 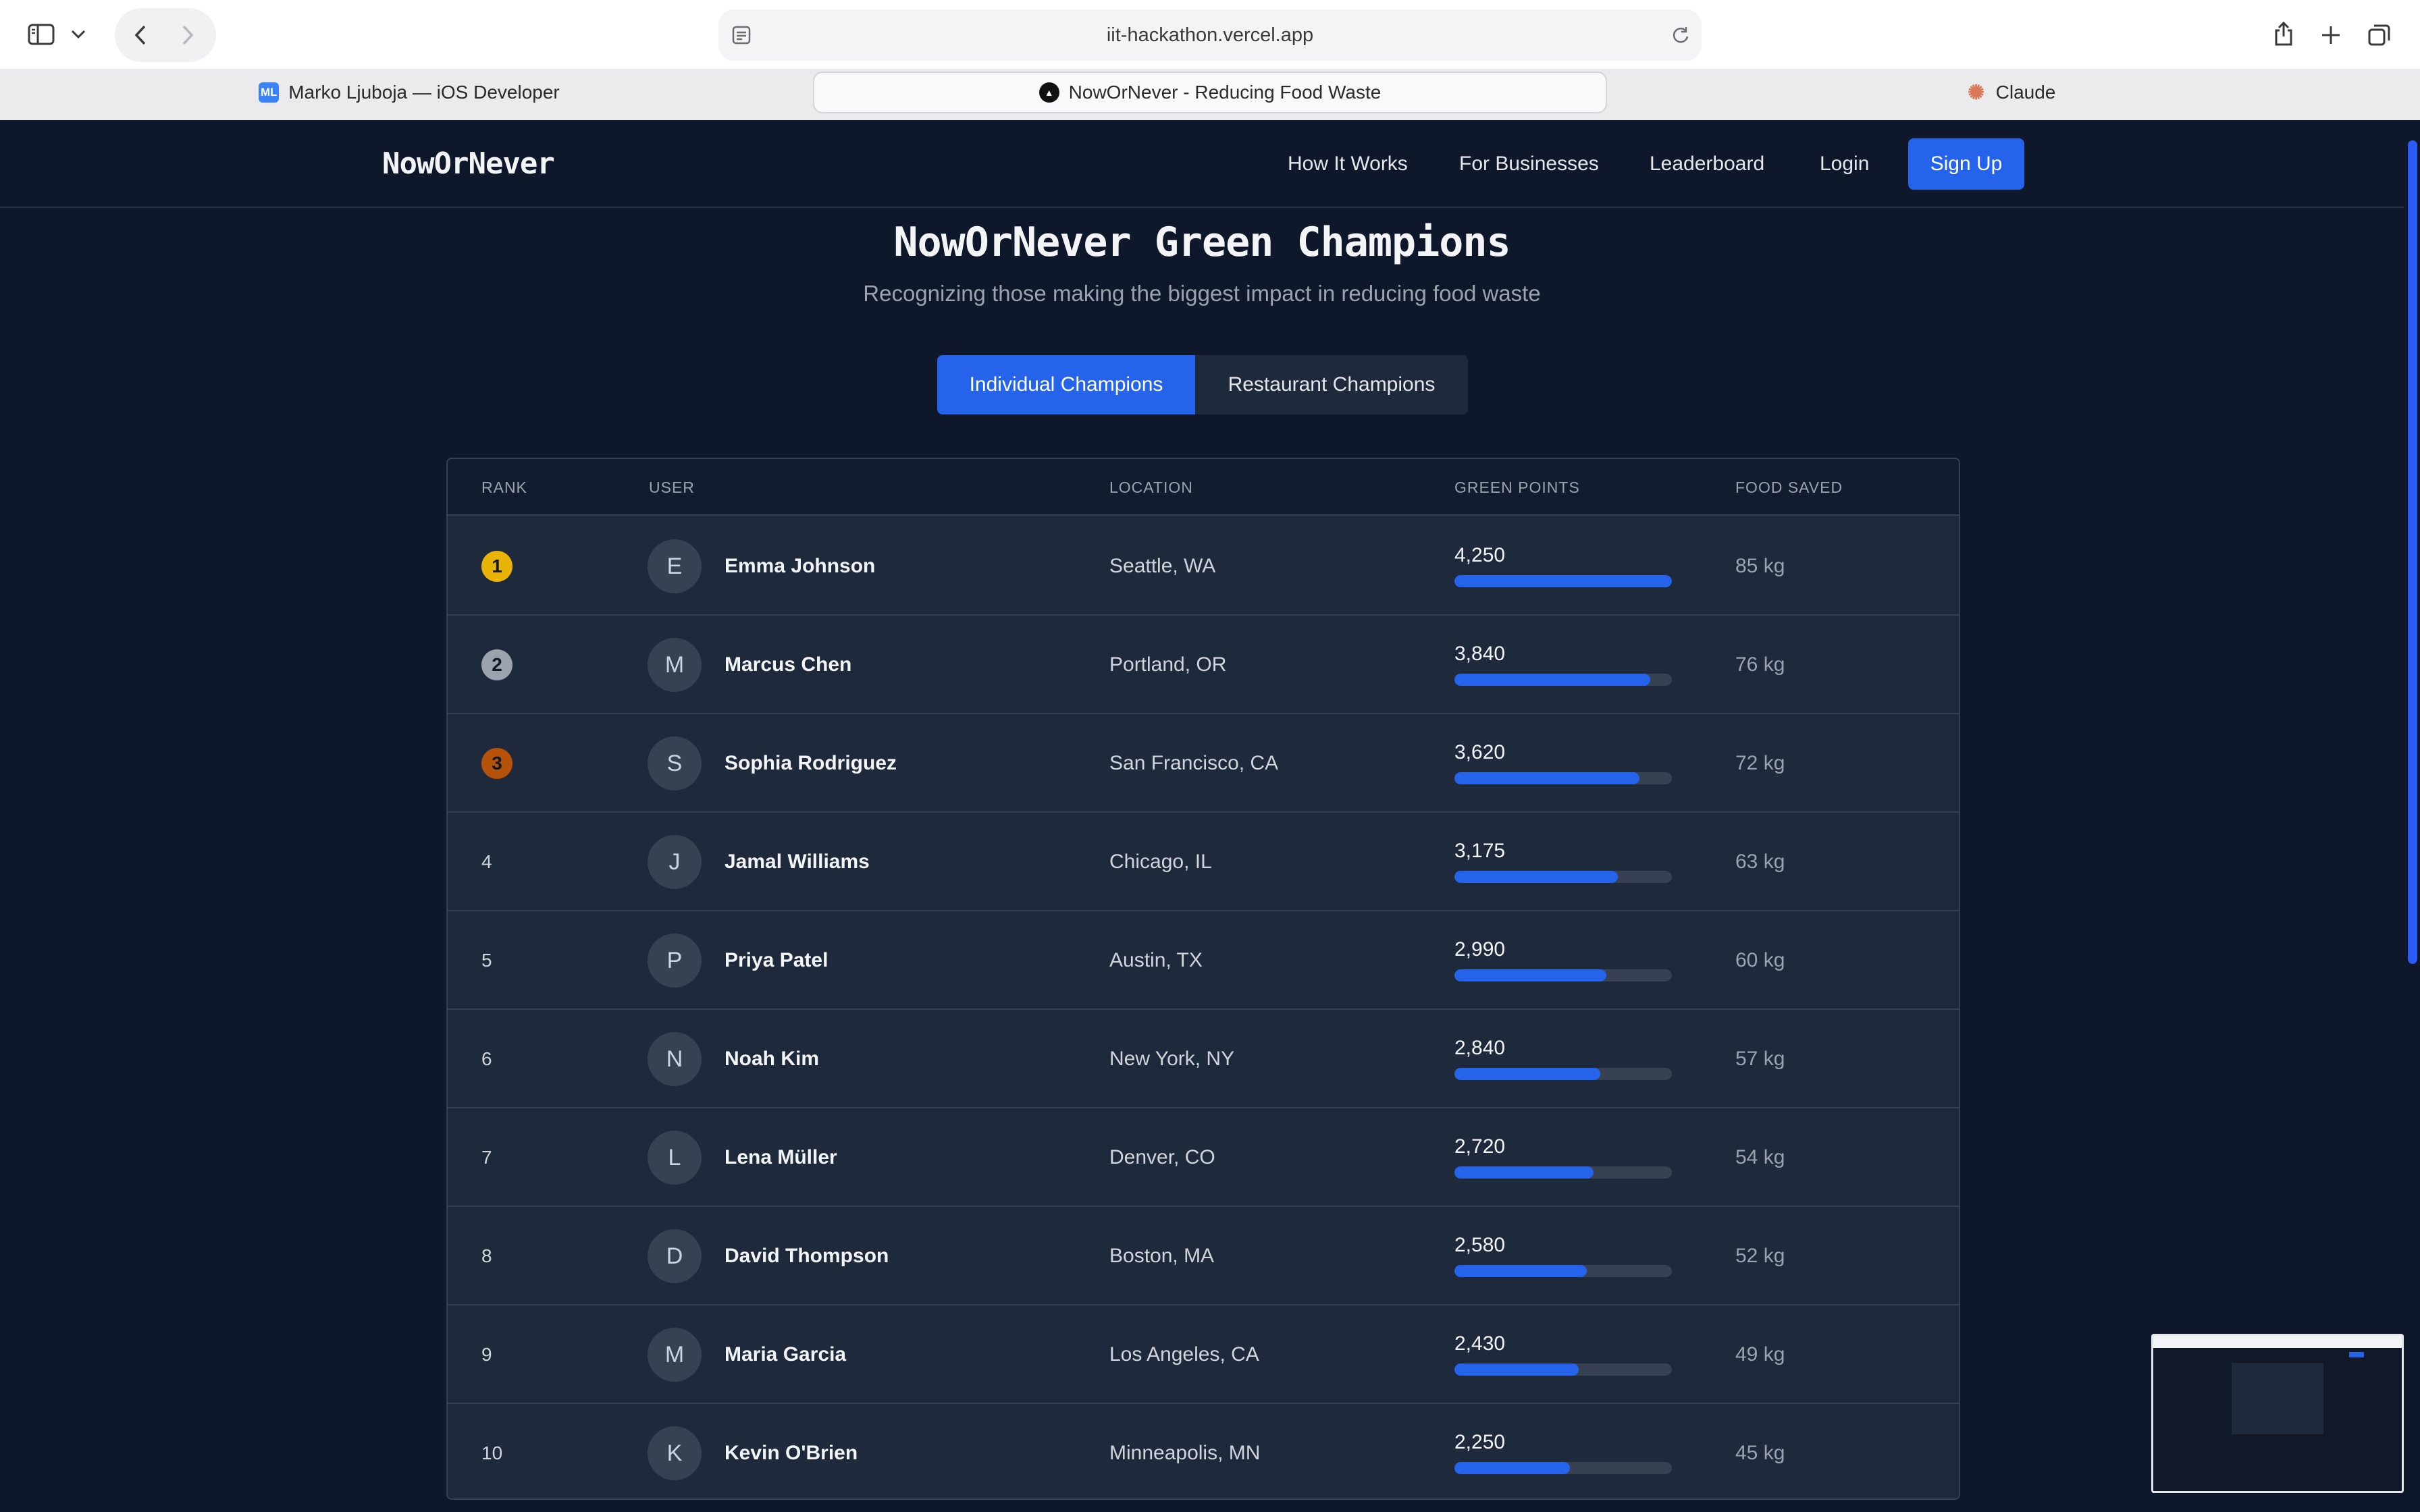 What do you see at coordinates (800, 566) in the screenshot?
I see `user-name: Emma Johnson` at bounding box center [800, 566].